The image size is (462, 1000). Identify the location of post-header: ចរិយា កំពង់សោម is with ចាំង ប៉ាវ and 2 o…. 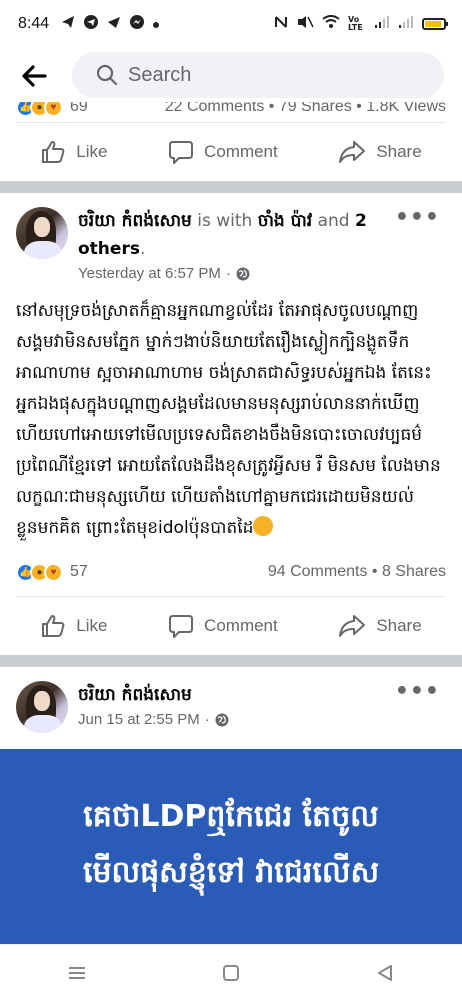
(231, 237).